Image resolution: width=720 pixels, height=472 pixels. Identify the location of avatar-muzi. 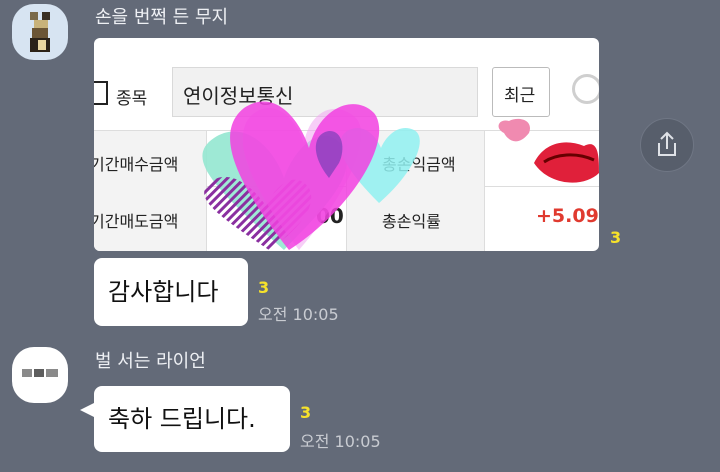
(40, 32).